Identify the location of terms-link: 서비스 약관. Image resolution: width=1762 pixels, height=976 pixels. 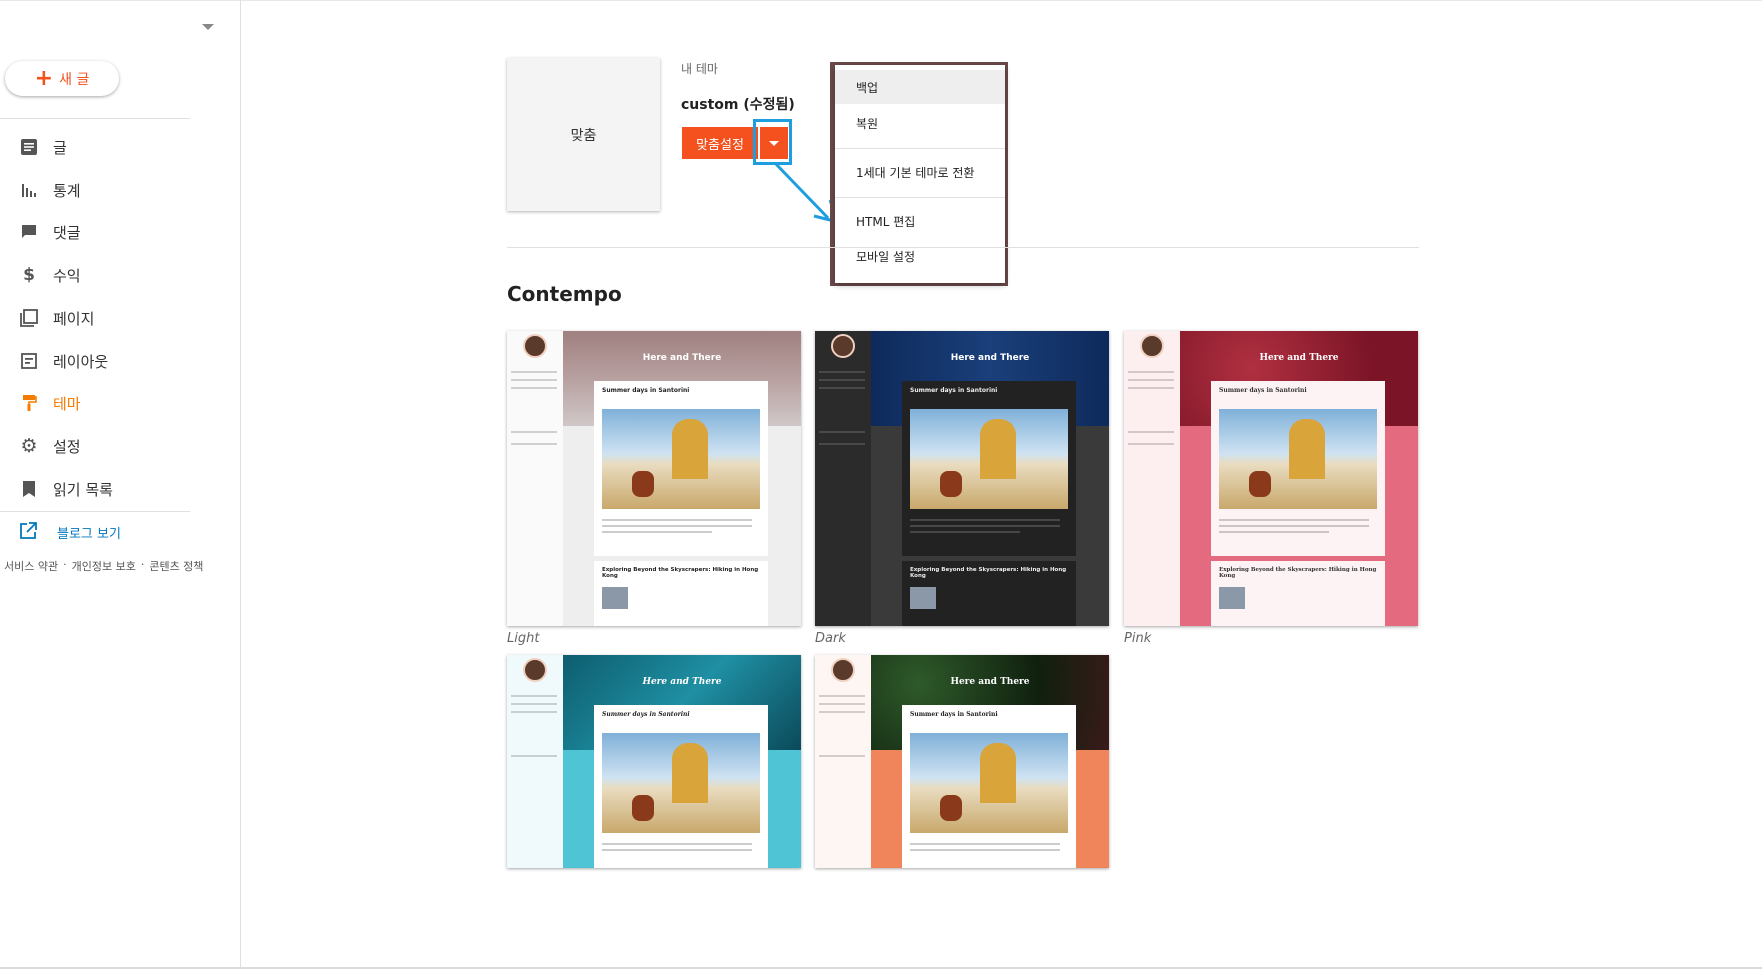
(31, 566).